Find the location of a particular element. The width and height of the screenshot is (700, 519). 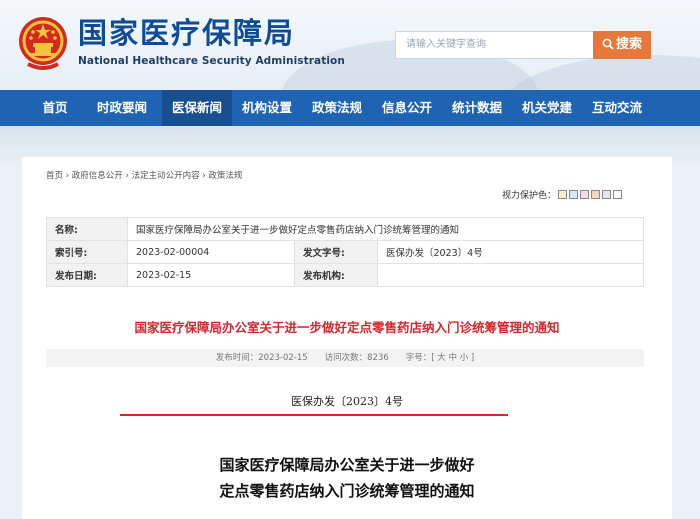

nav-item-policies: 政策法规 is located at coordinates (337, 108).